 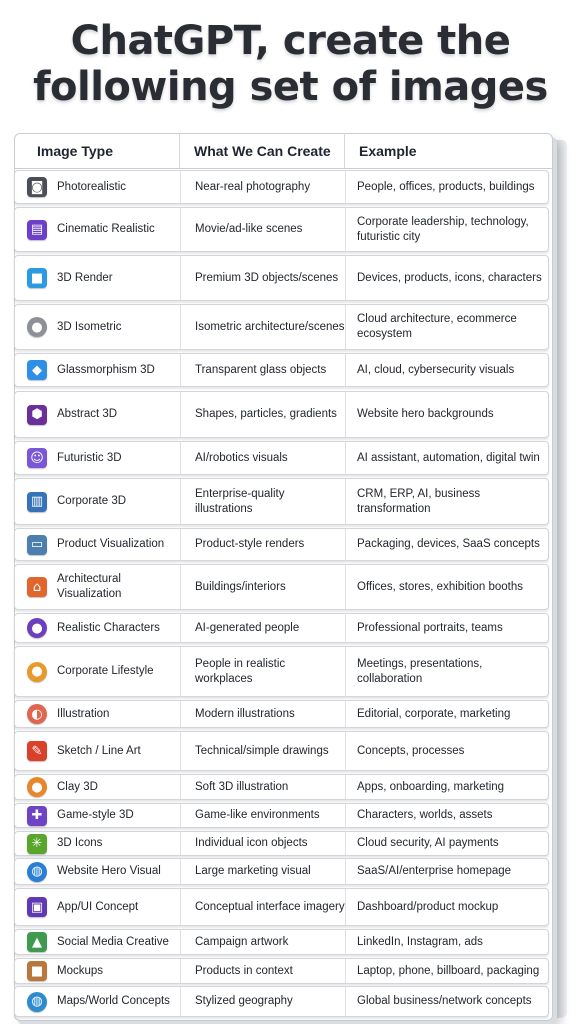 I want to click on cell-example: People, offices, products, buildings, so click(x=446, y=187).